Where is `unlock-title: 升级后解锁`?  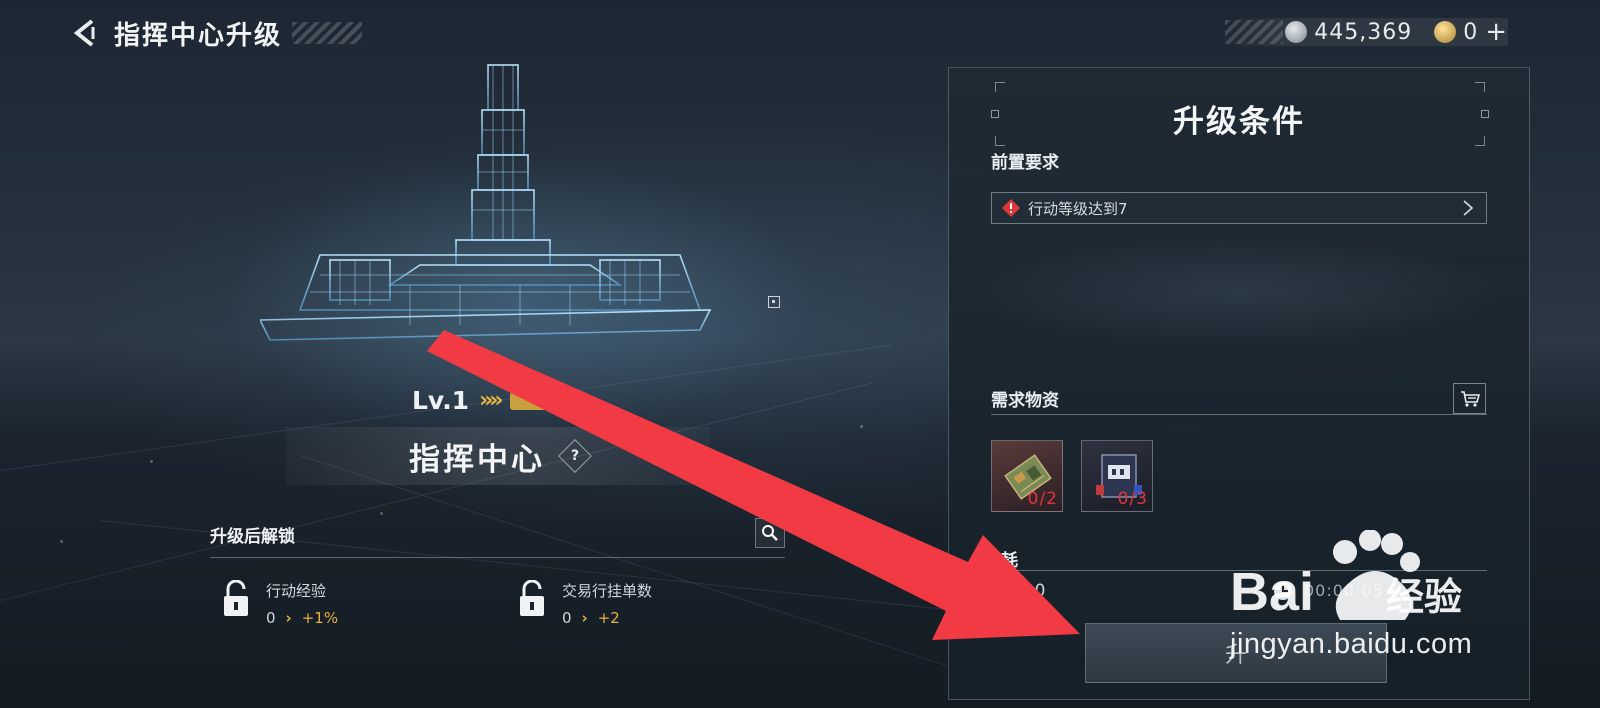 unlock-title: 升级后解锁 is located at coordinates (252, 537).